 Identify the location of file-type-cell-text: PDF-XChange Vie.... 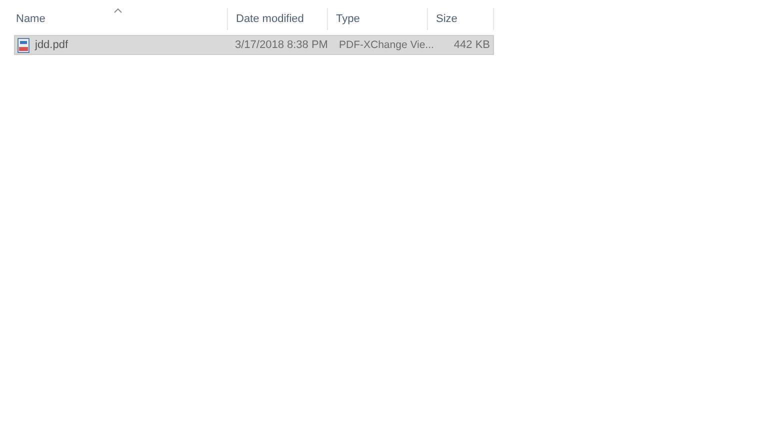
(386, 45).